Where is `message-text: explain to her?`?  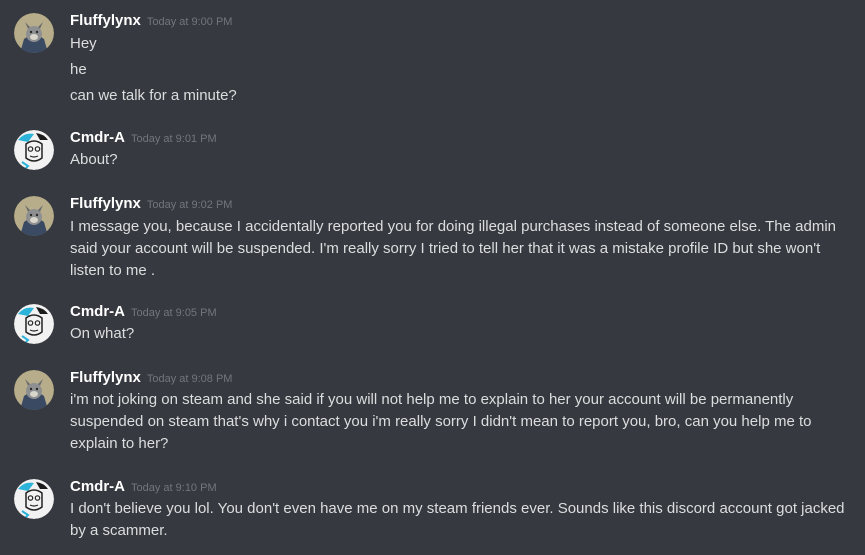
message-text: explain to her? is located at coordinates (119, 443).